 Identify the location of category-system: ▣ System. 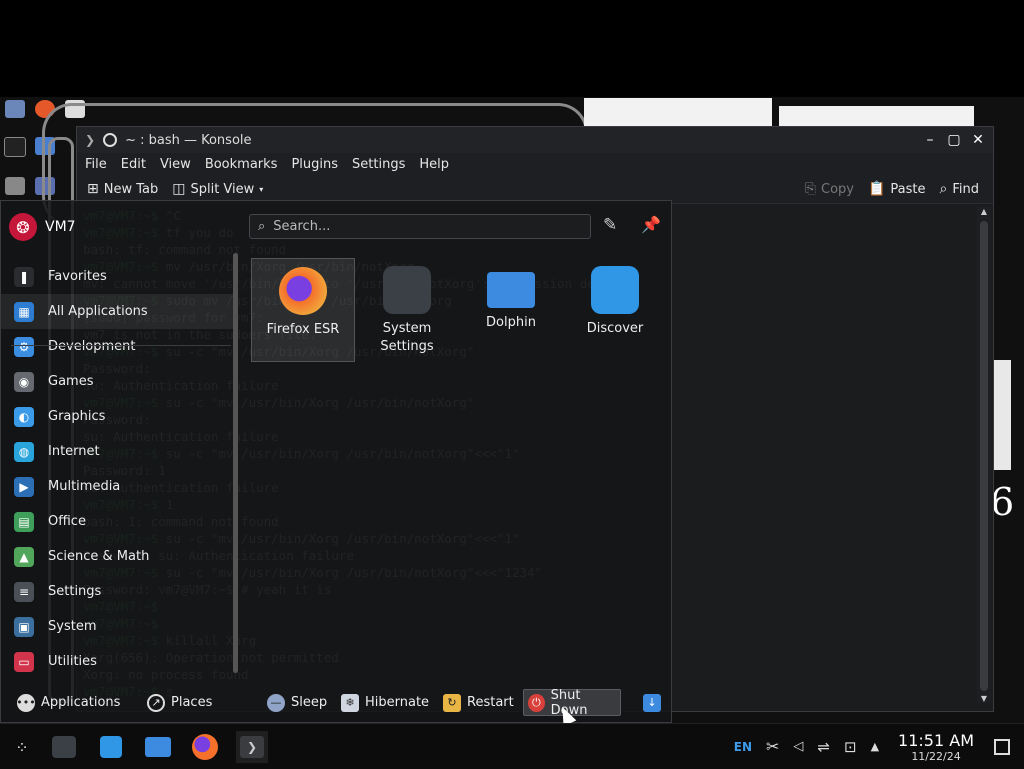
(119, 626).